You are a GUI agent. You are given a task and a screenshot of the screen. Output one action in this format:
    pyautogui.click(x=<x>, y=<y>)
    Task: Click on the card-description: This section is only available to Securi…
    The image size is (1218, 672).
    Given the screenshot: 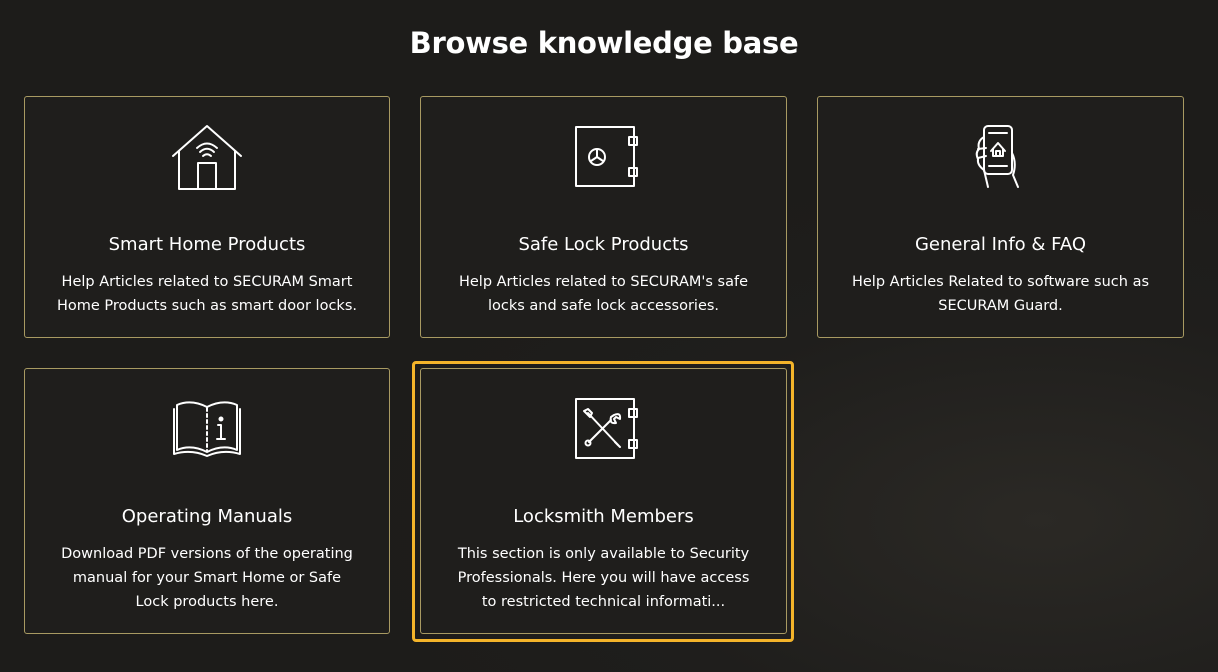 What is the action you would take?
    pyautogui.click(x=603, y=578)
    